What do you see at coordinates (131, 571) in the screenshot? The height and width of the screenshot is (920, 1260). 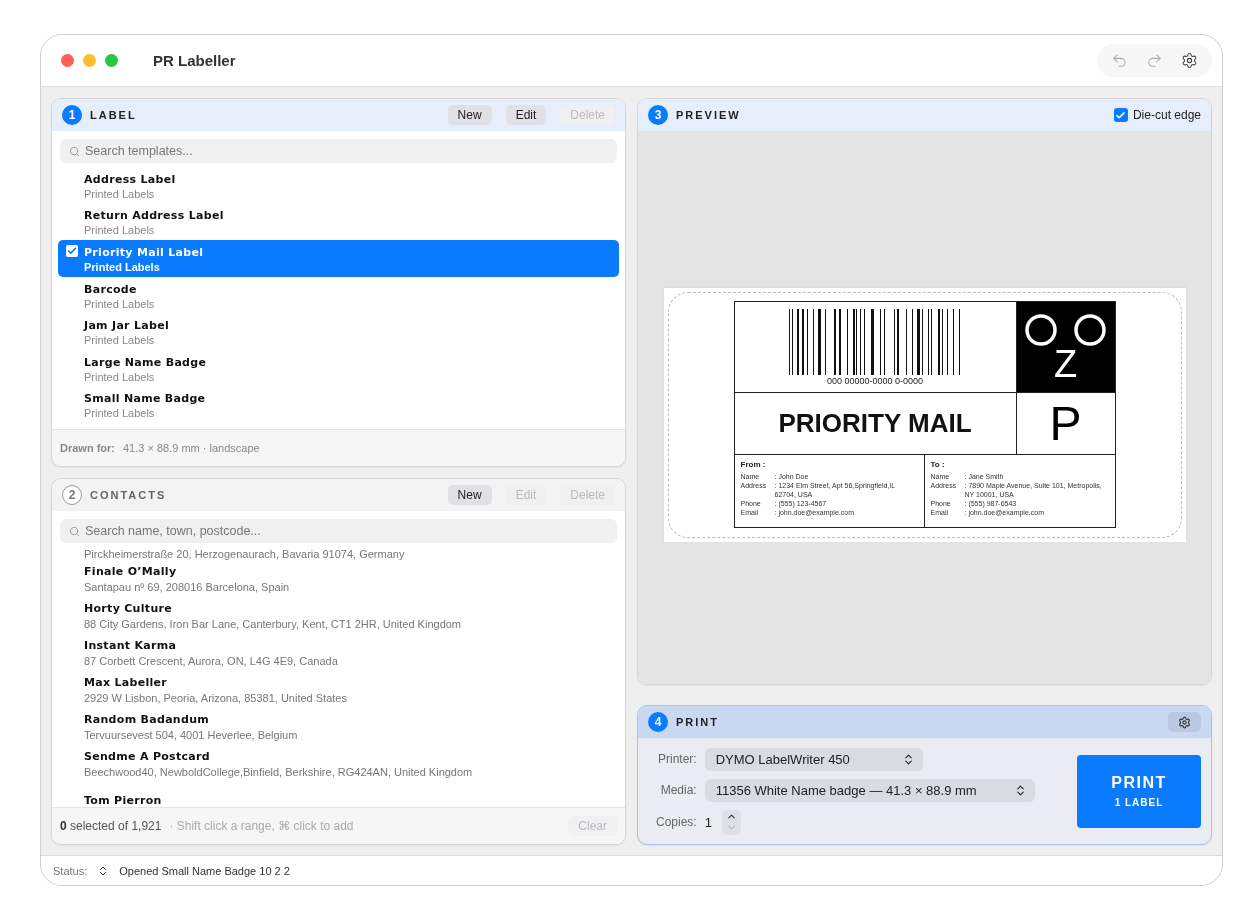 I see `contact-name: Finale O’Mally` at bounding box center [131, 571].